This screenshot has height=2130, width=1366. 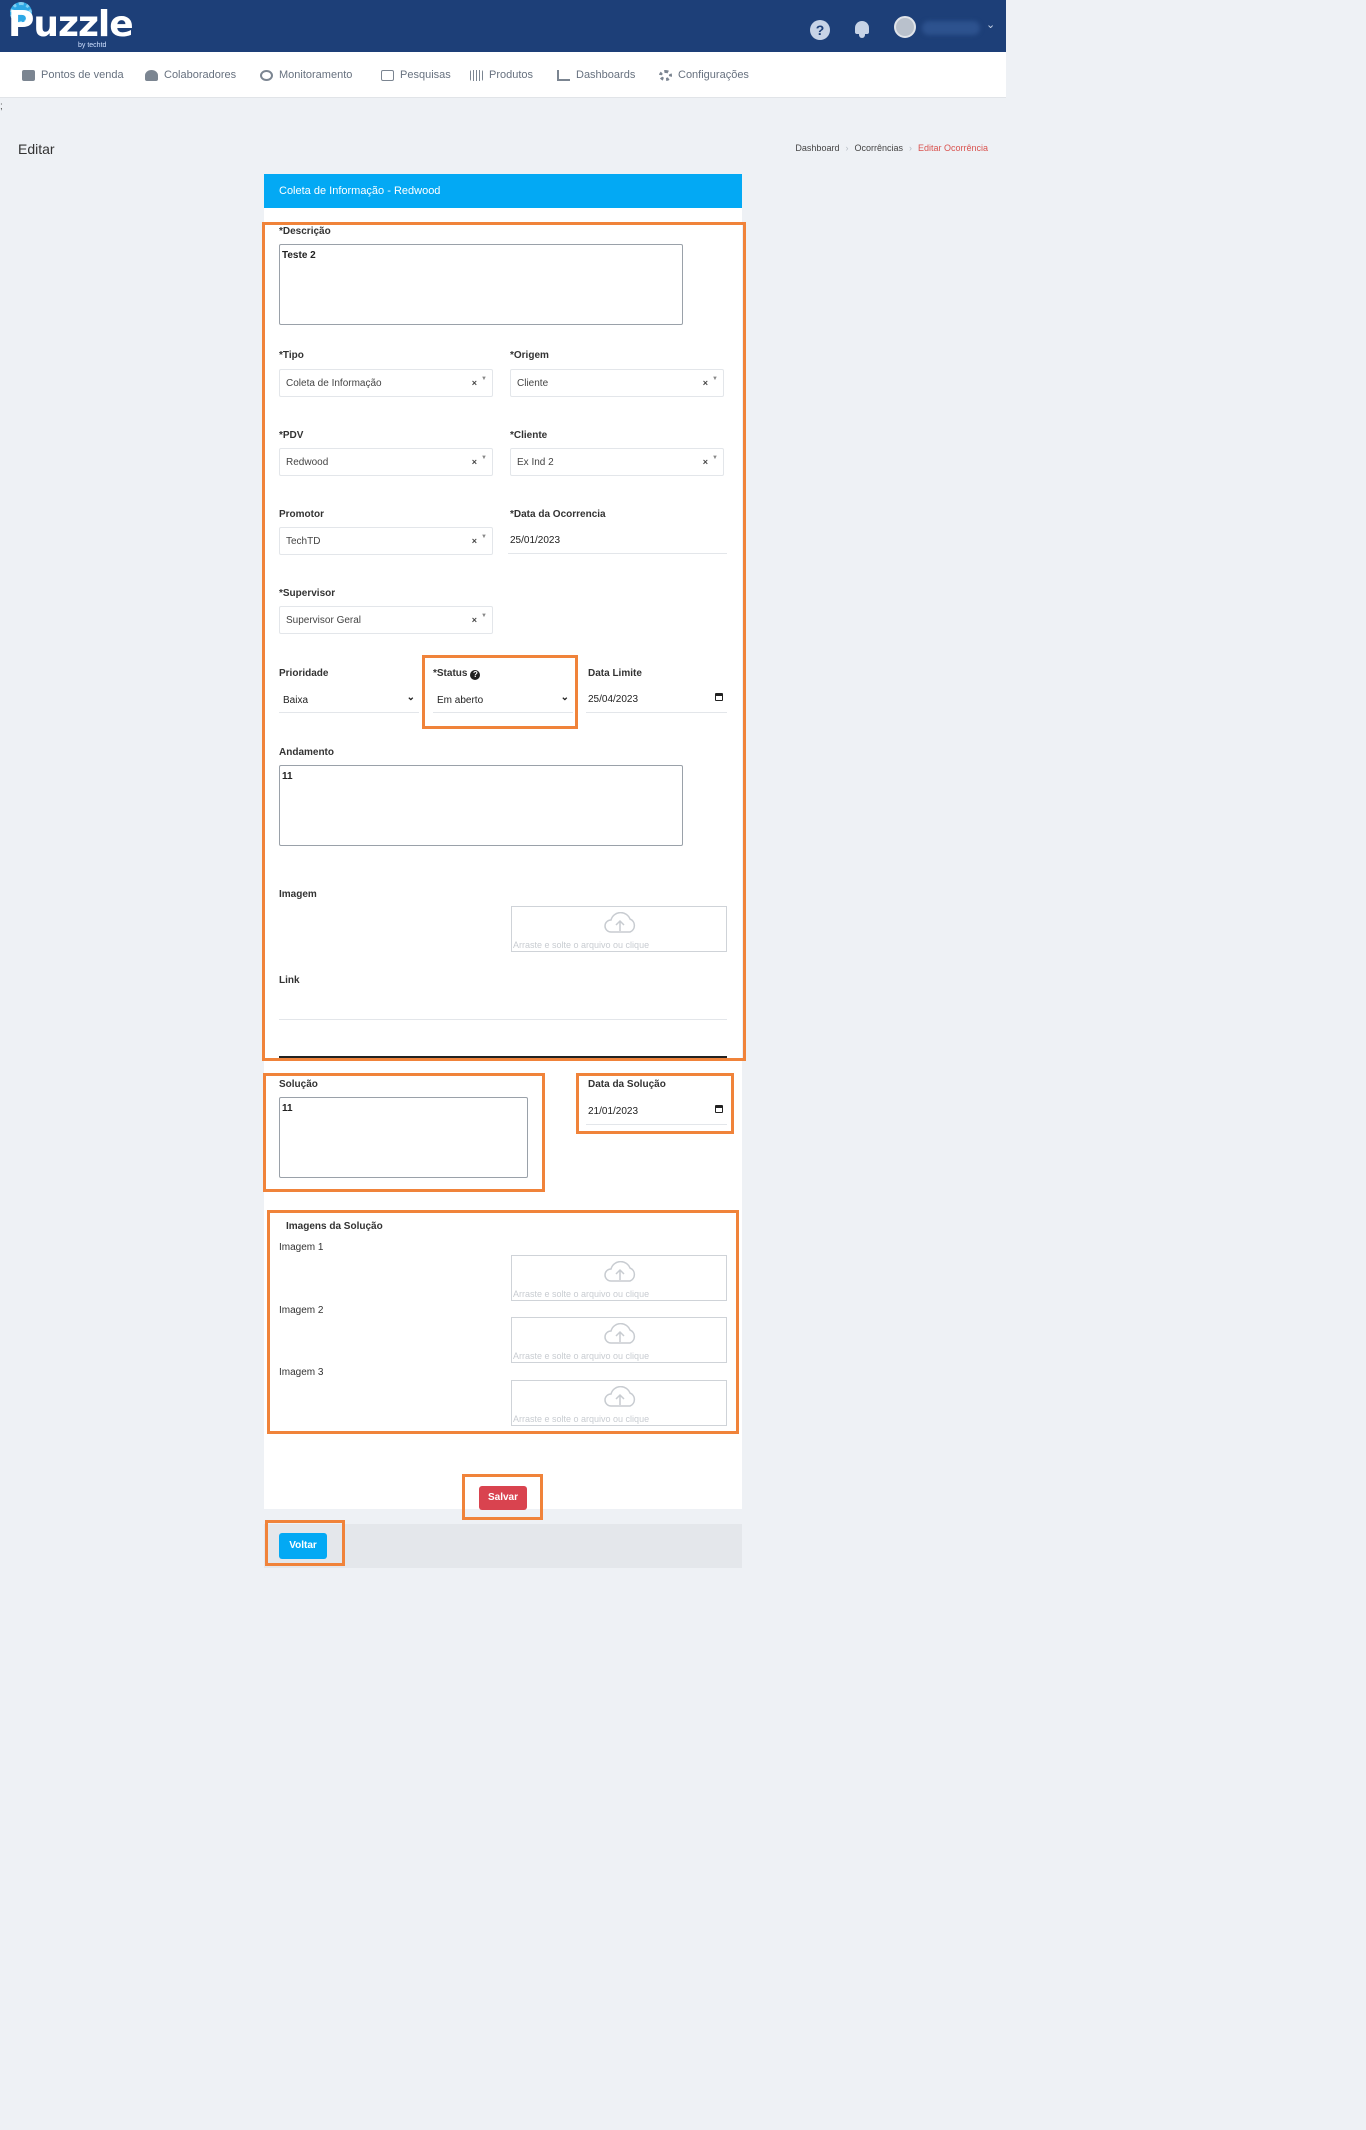 I want to click on card-header: Coleta de Informação - Redwood, so click(x=503, y=191).